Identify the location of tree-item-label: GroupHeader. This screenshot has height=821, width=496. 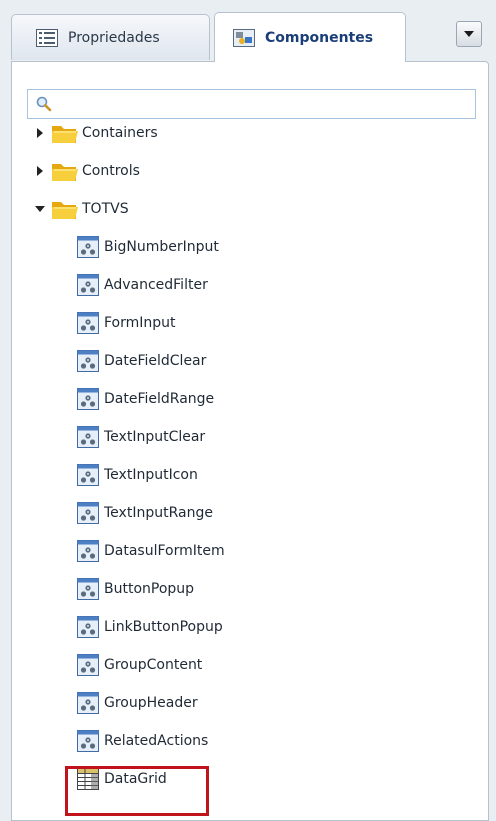
(151, 703).